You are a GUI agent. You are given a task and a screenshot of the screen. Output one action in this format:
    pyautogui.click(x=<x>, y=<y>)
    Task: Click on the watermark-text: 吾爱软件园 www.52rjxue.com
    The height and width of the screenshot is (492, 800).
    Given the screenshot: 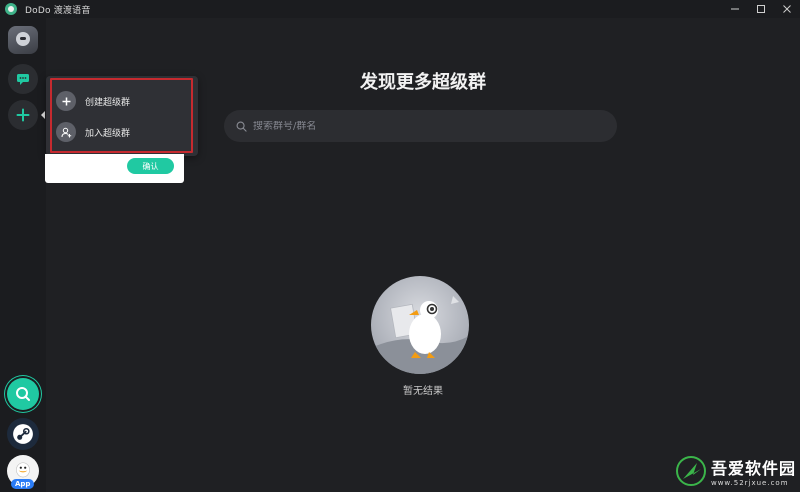 What is the action you would take?
    pyautogui.click(x=753, y=471)
    